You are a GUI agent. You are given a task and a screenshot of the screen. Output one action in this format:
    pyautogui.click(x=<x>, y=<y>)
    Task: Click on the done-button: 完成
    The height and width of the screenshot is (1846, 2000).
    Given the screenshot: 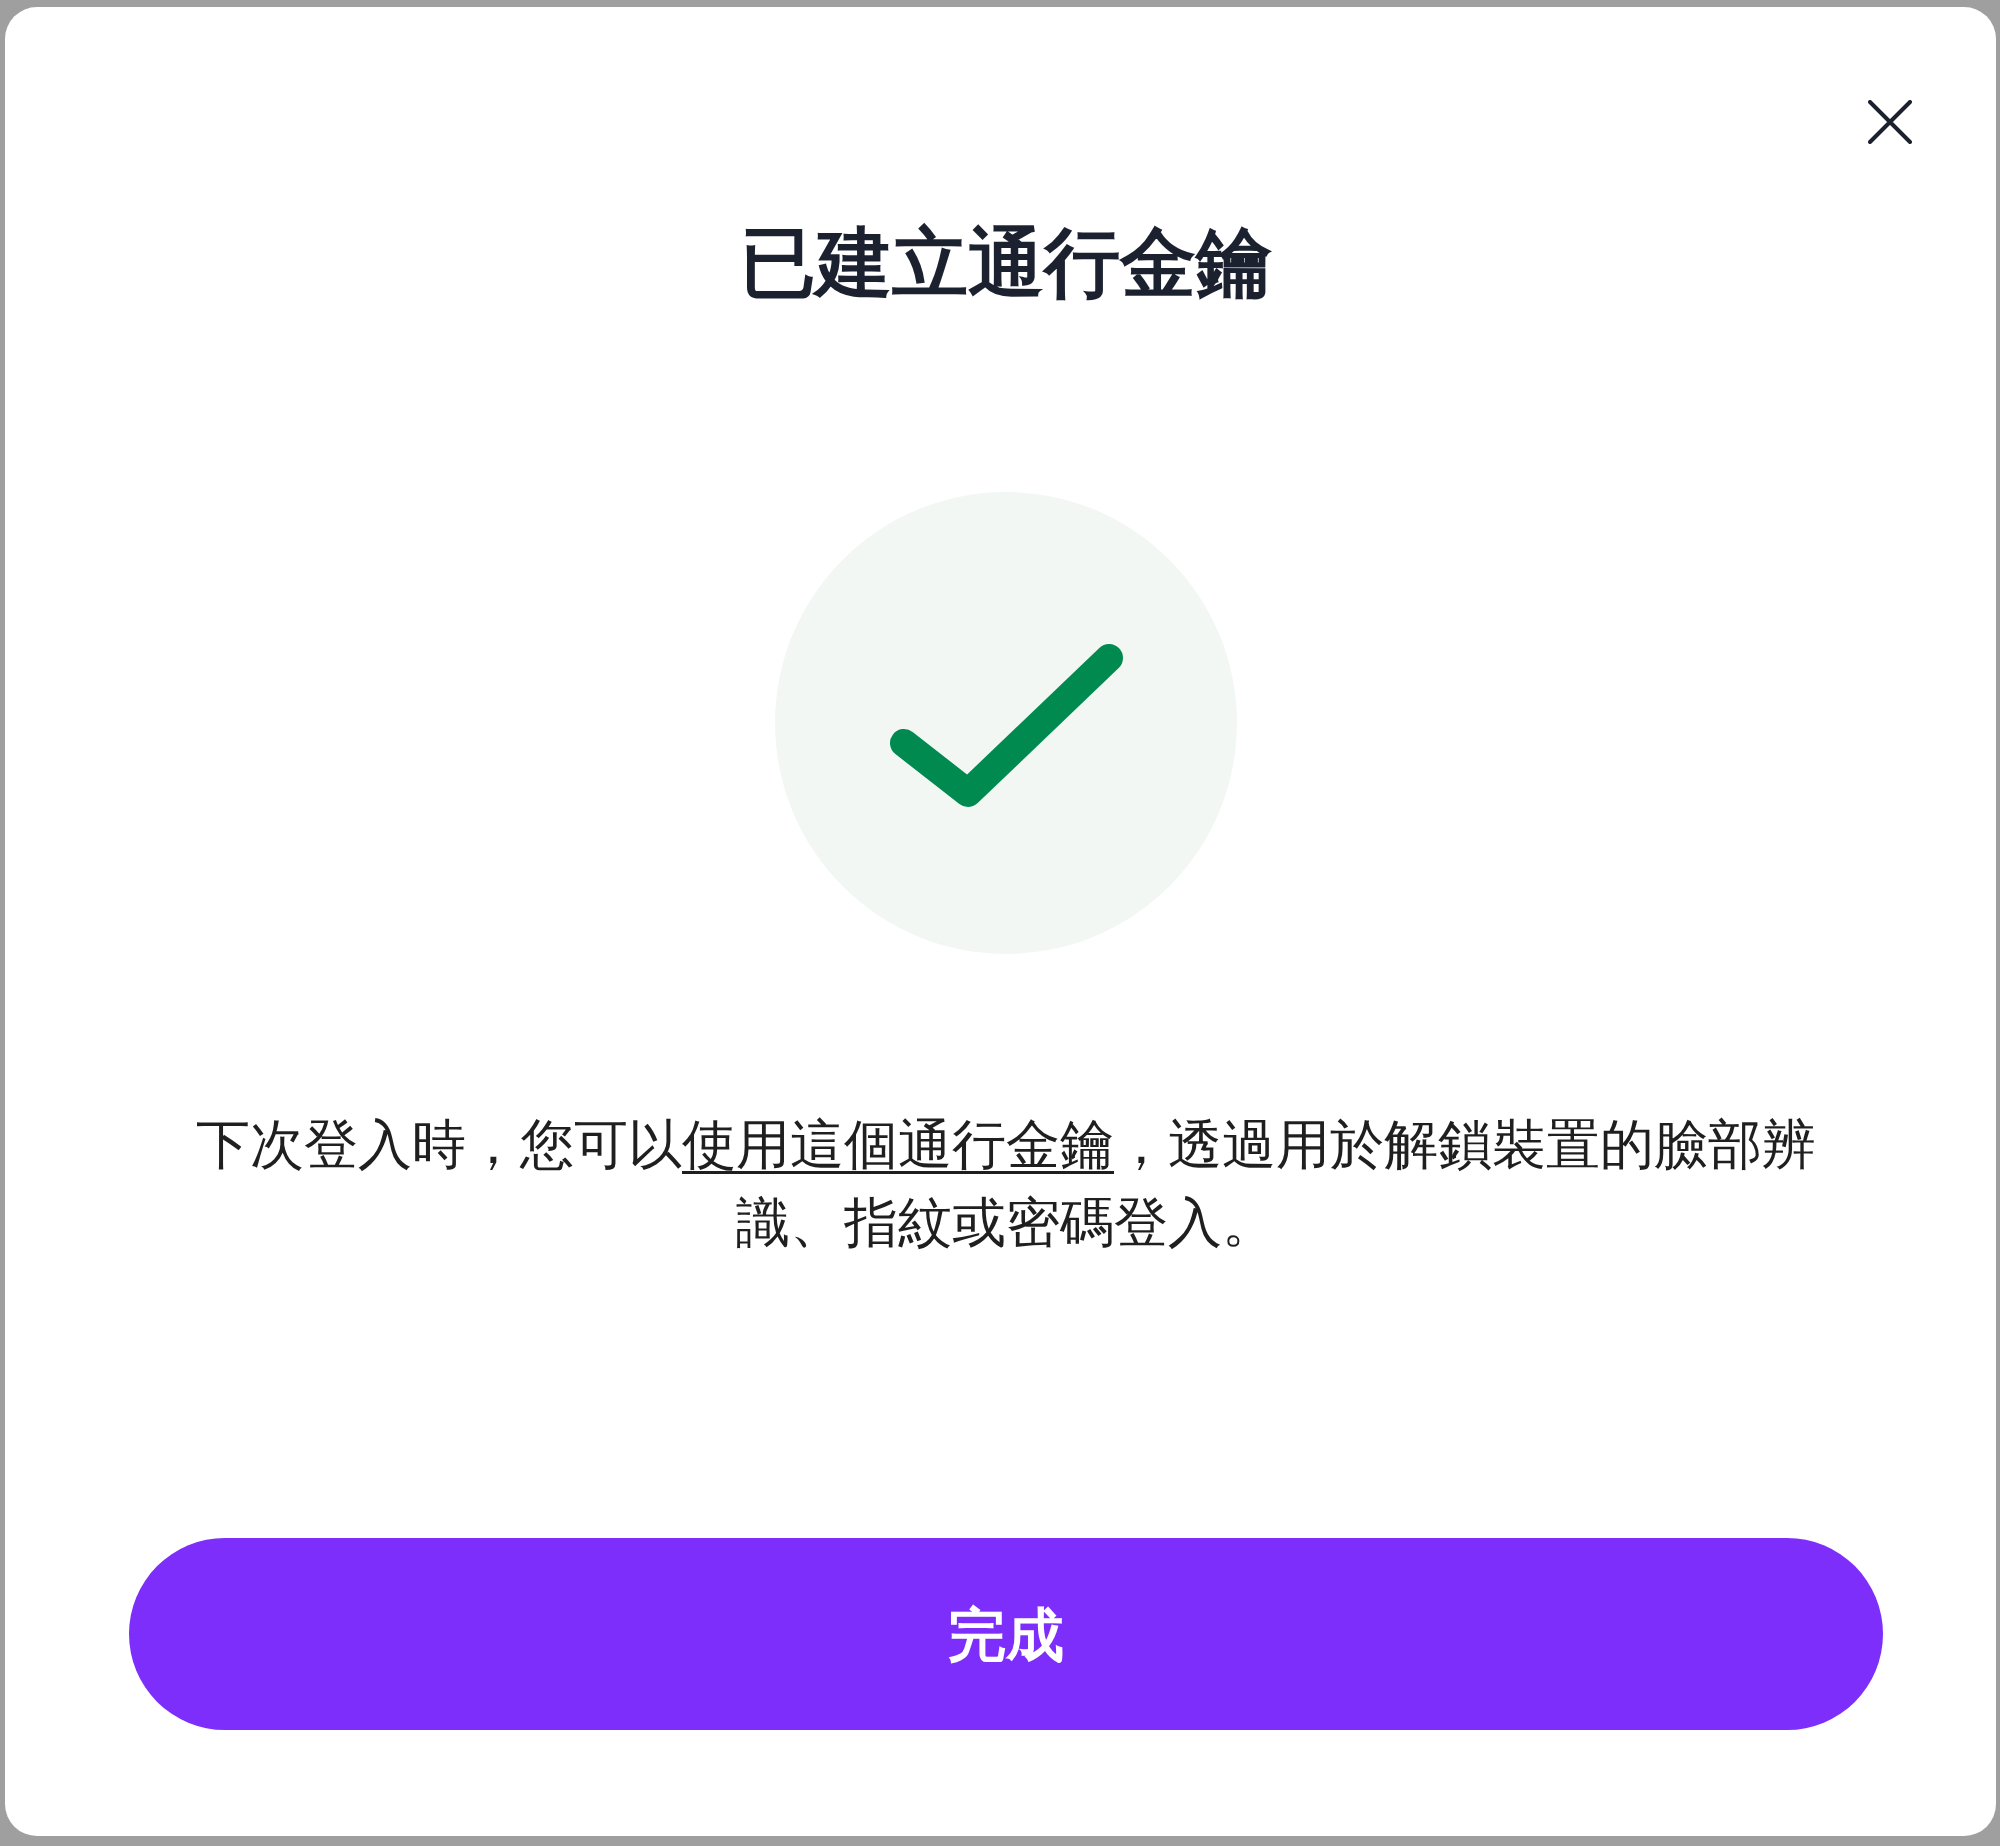 What is the action you would take?
    pyautogui.click(x=1006, y=1634)
    